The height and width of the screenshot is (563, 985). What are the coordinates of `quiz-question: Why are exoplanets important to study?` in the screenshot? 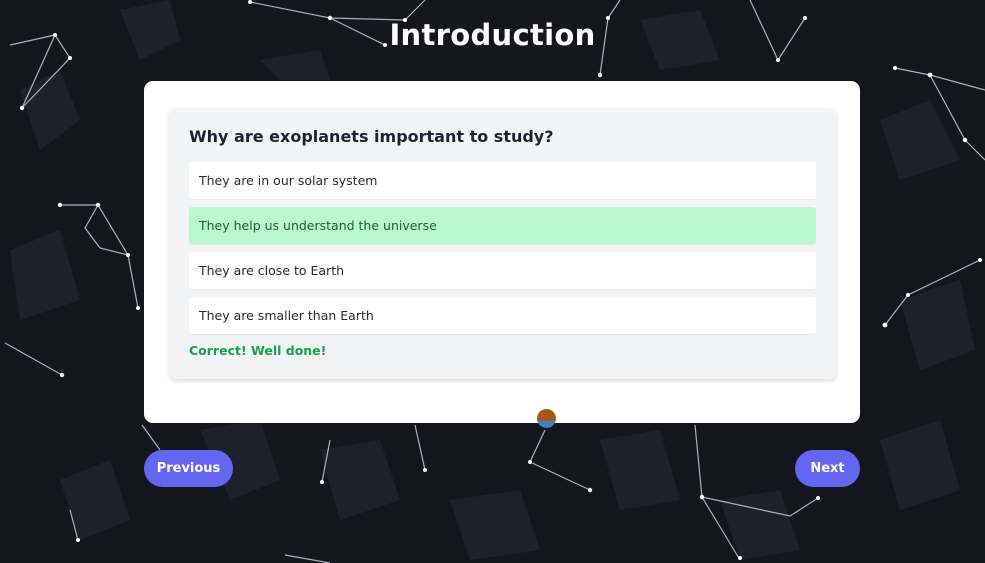 It's located at (371, 136).